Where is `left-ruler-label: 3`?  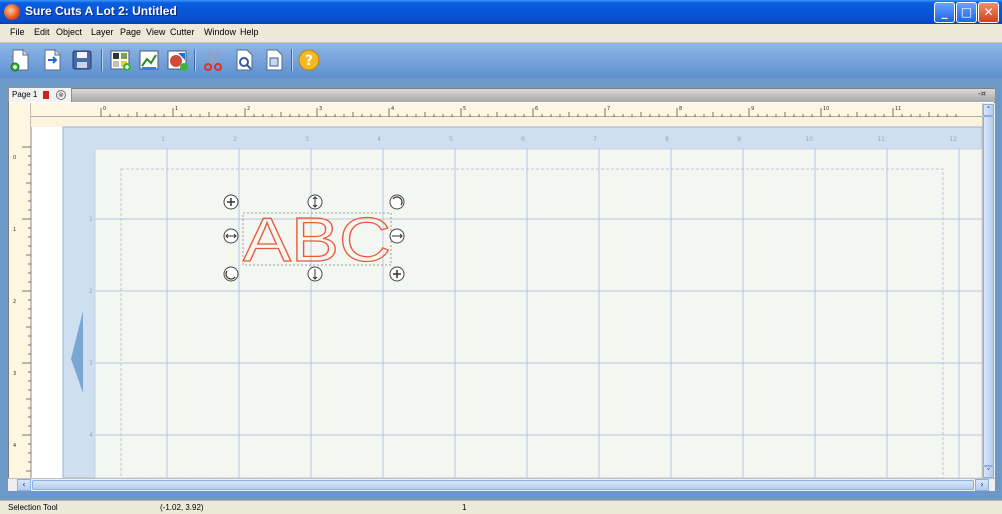
left-ruler-label: 3 is located at coordinates (14, 374).